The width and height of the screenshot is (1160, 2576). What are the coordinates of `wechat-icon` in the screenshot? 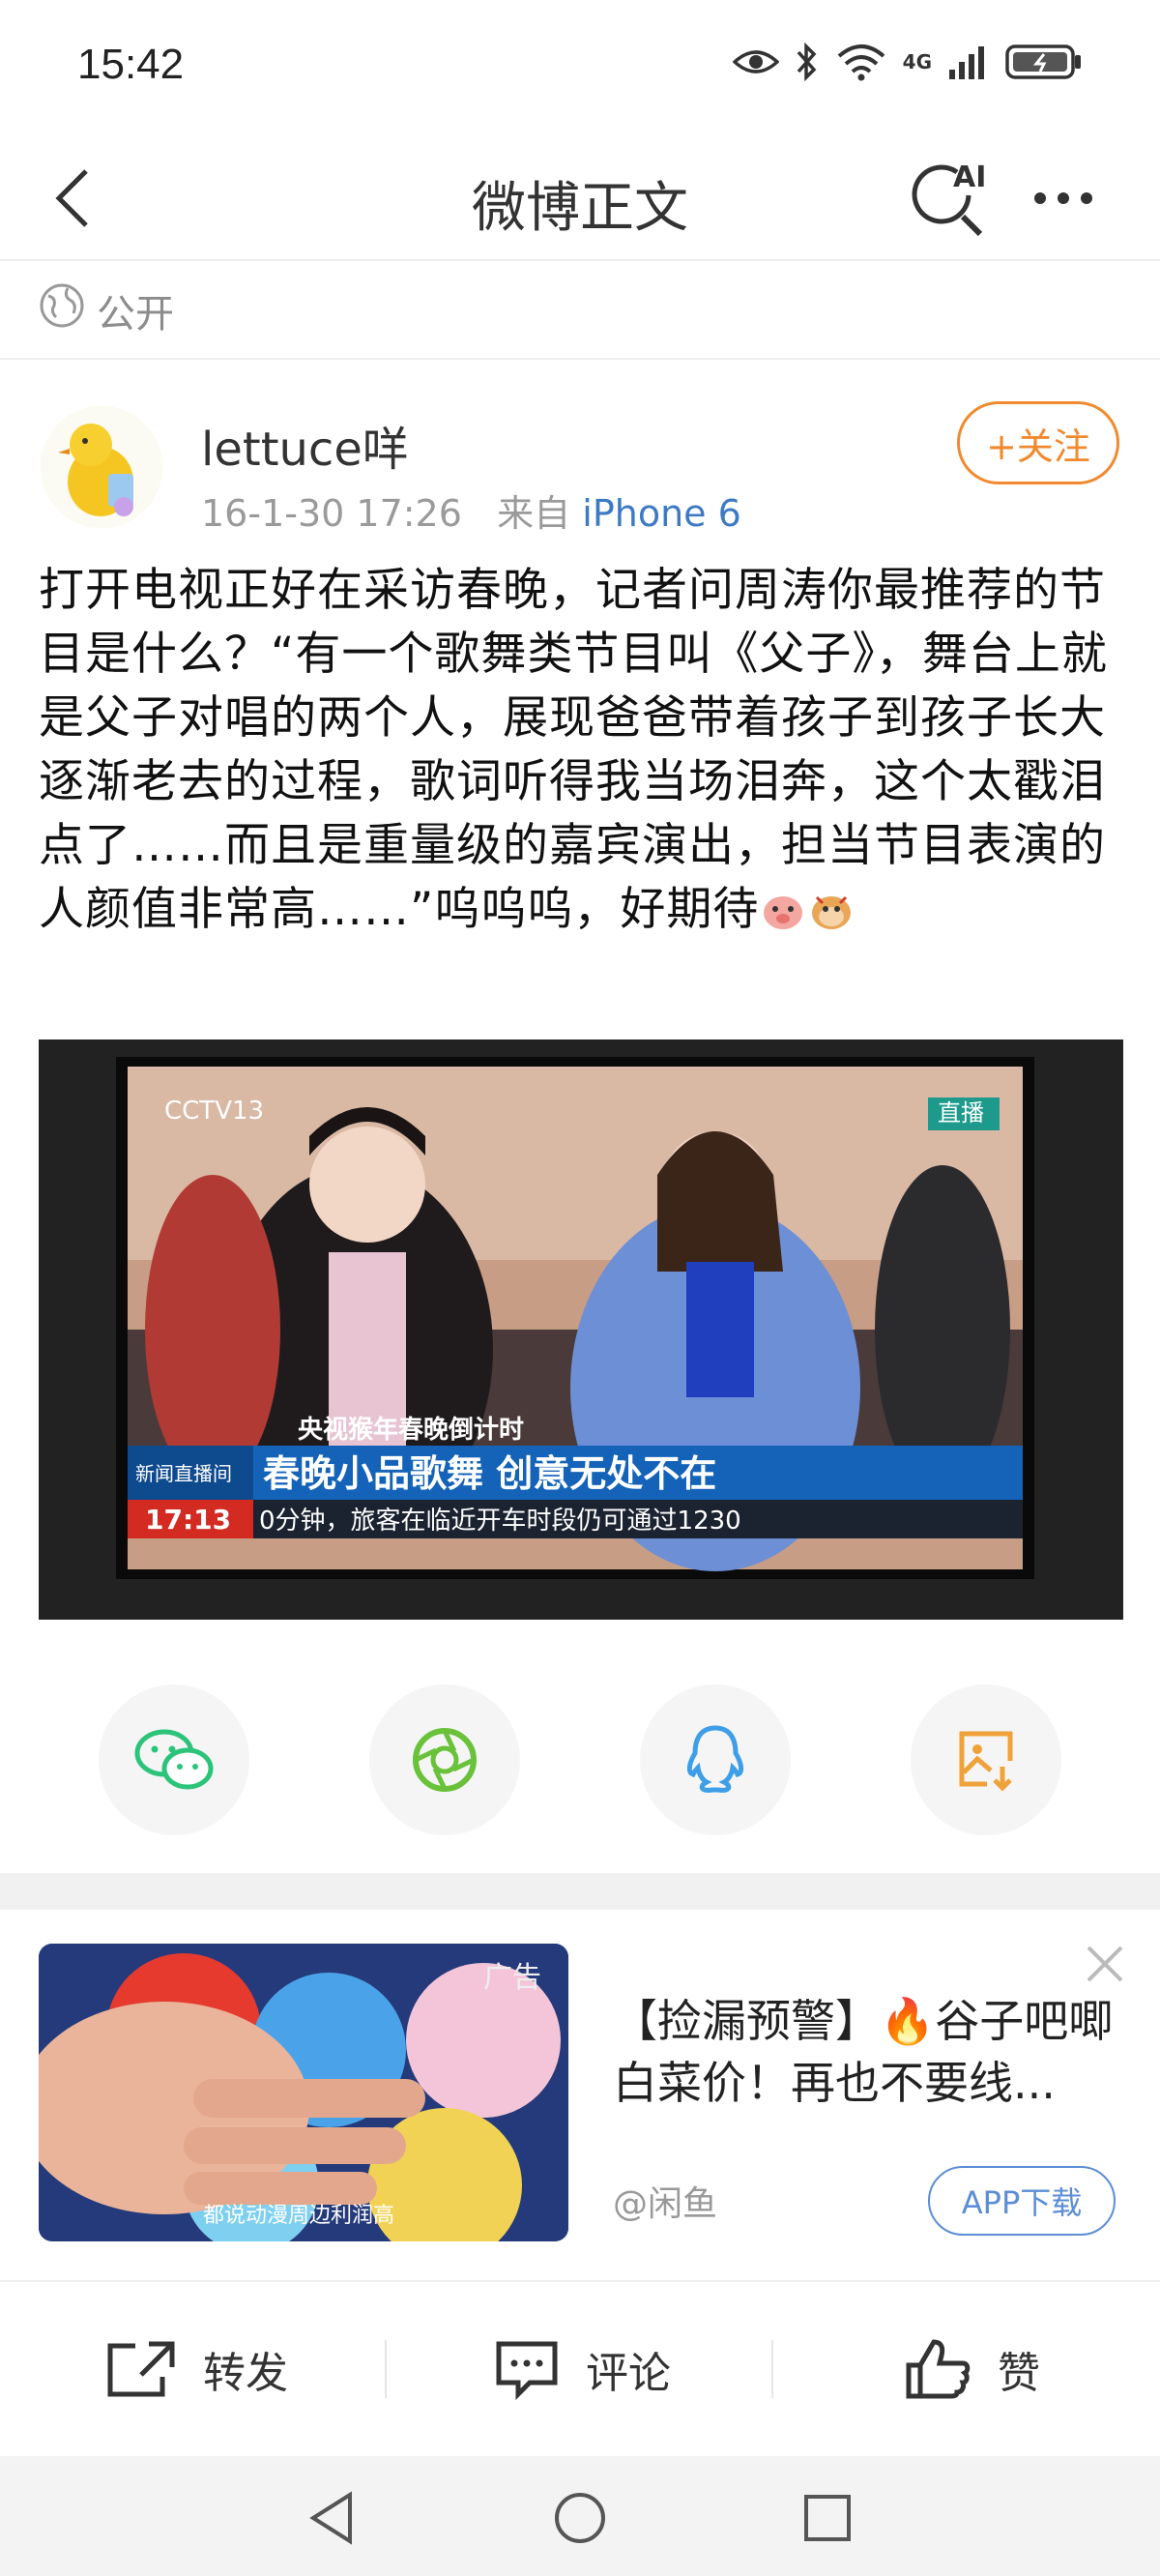 It's located at (174, 1759).